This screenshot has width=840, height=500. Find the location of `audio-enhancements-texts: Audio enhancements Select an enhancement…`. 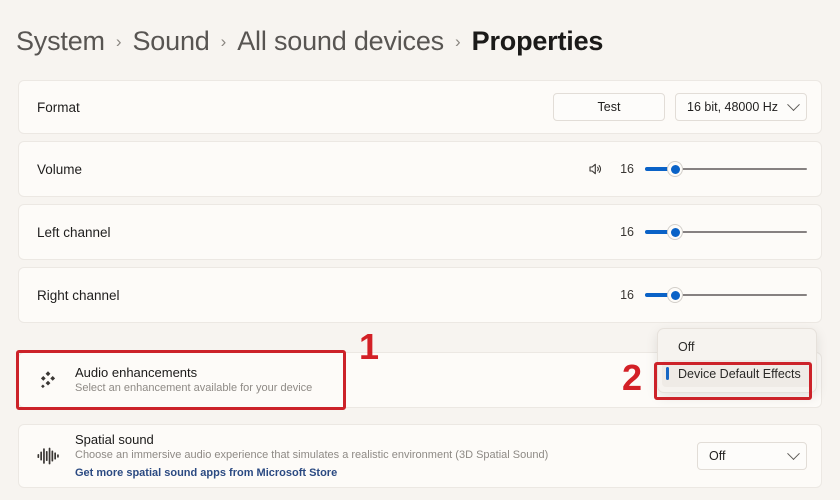

audio-enhancements-texts: Audio enhancements Select an enhancement… is located at coordinates (193, 380).